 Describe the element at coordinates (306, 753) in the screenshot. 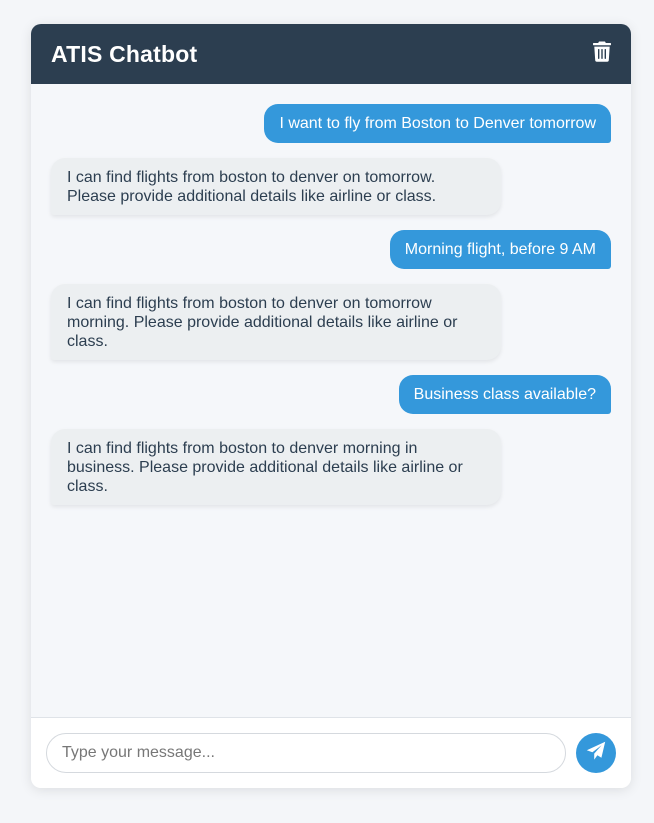

I see `message-input` at that location.